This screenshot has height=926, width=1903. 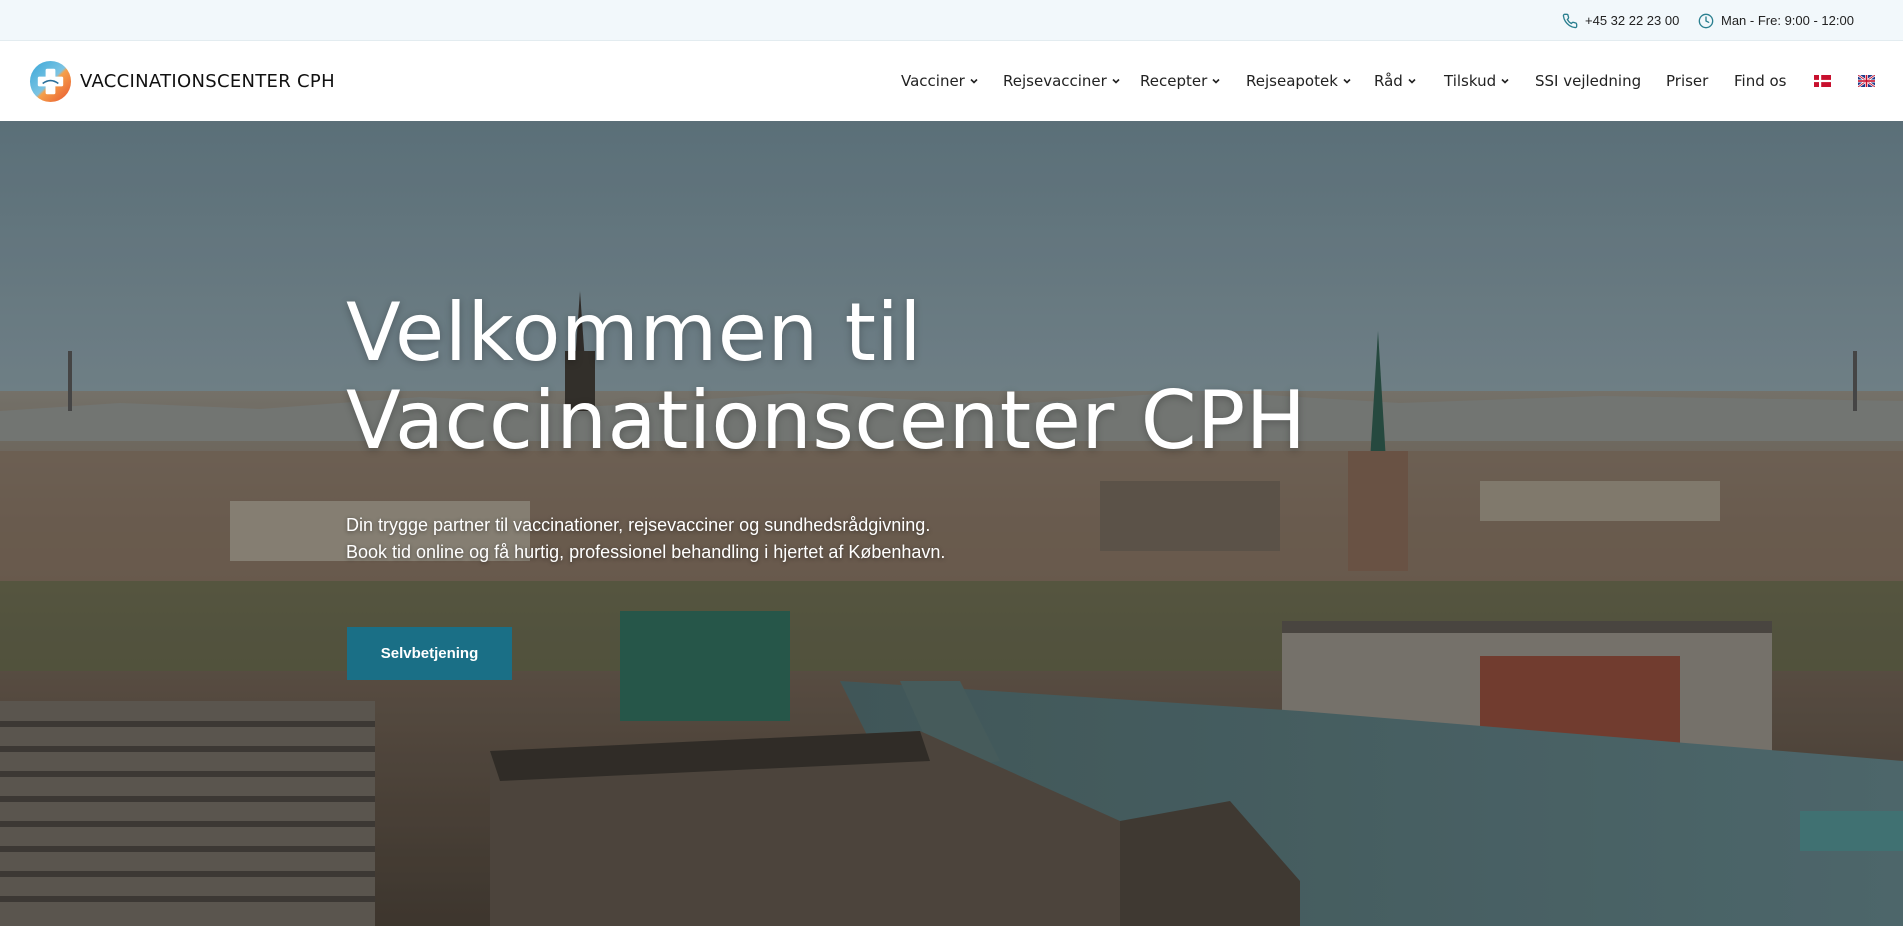 What do you see at coordinates (1822, 81) in the screenshot?
I see `danish-flag-icon` at bounding box center [1822, 81].